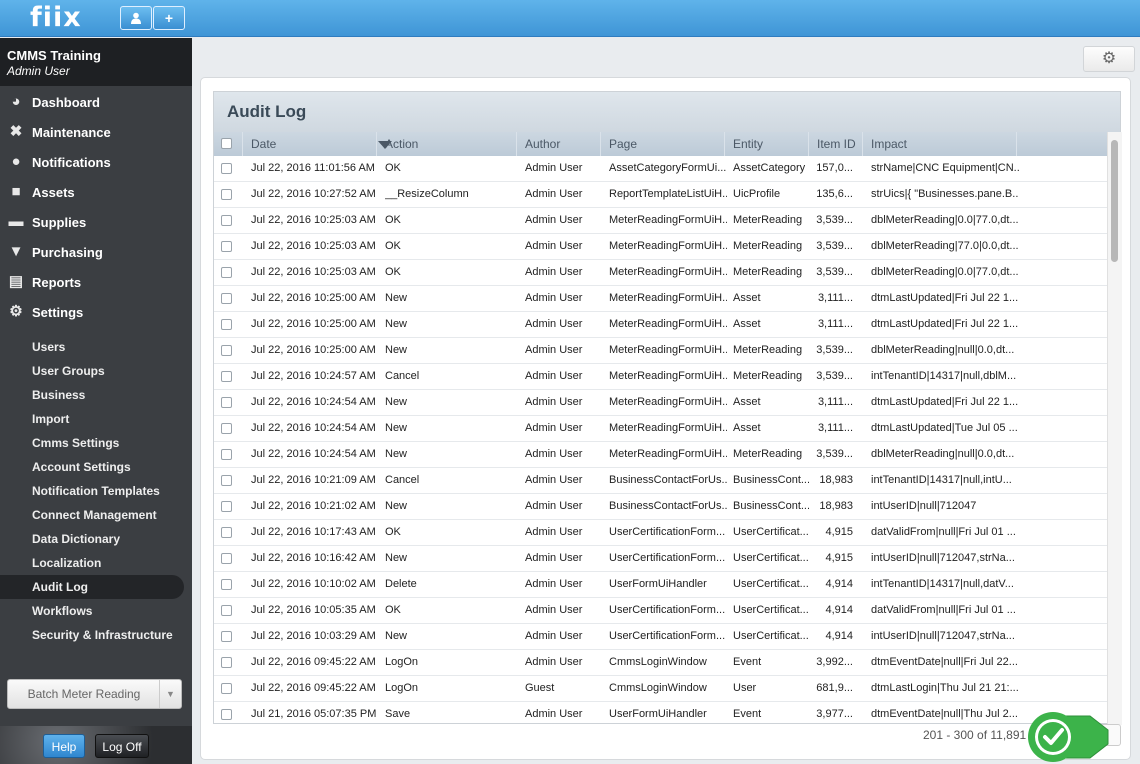 This screenshot has width=1140, height=764. What do you see at coordinates (64, 746) in the screenshot?
I see `help-button: Help` at bounding box center [64, 746].